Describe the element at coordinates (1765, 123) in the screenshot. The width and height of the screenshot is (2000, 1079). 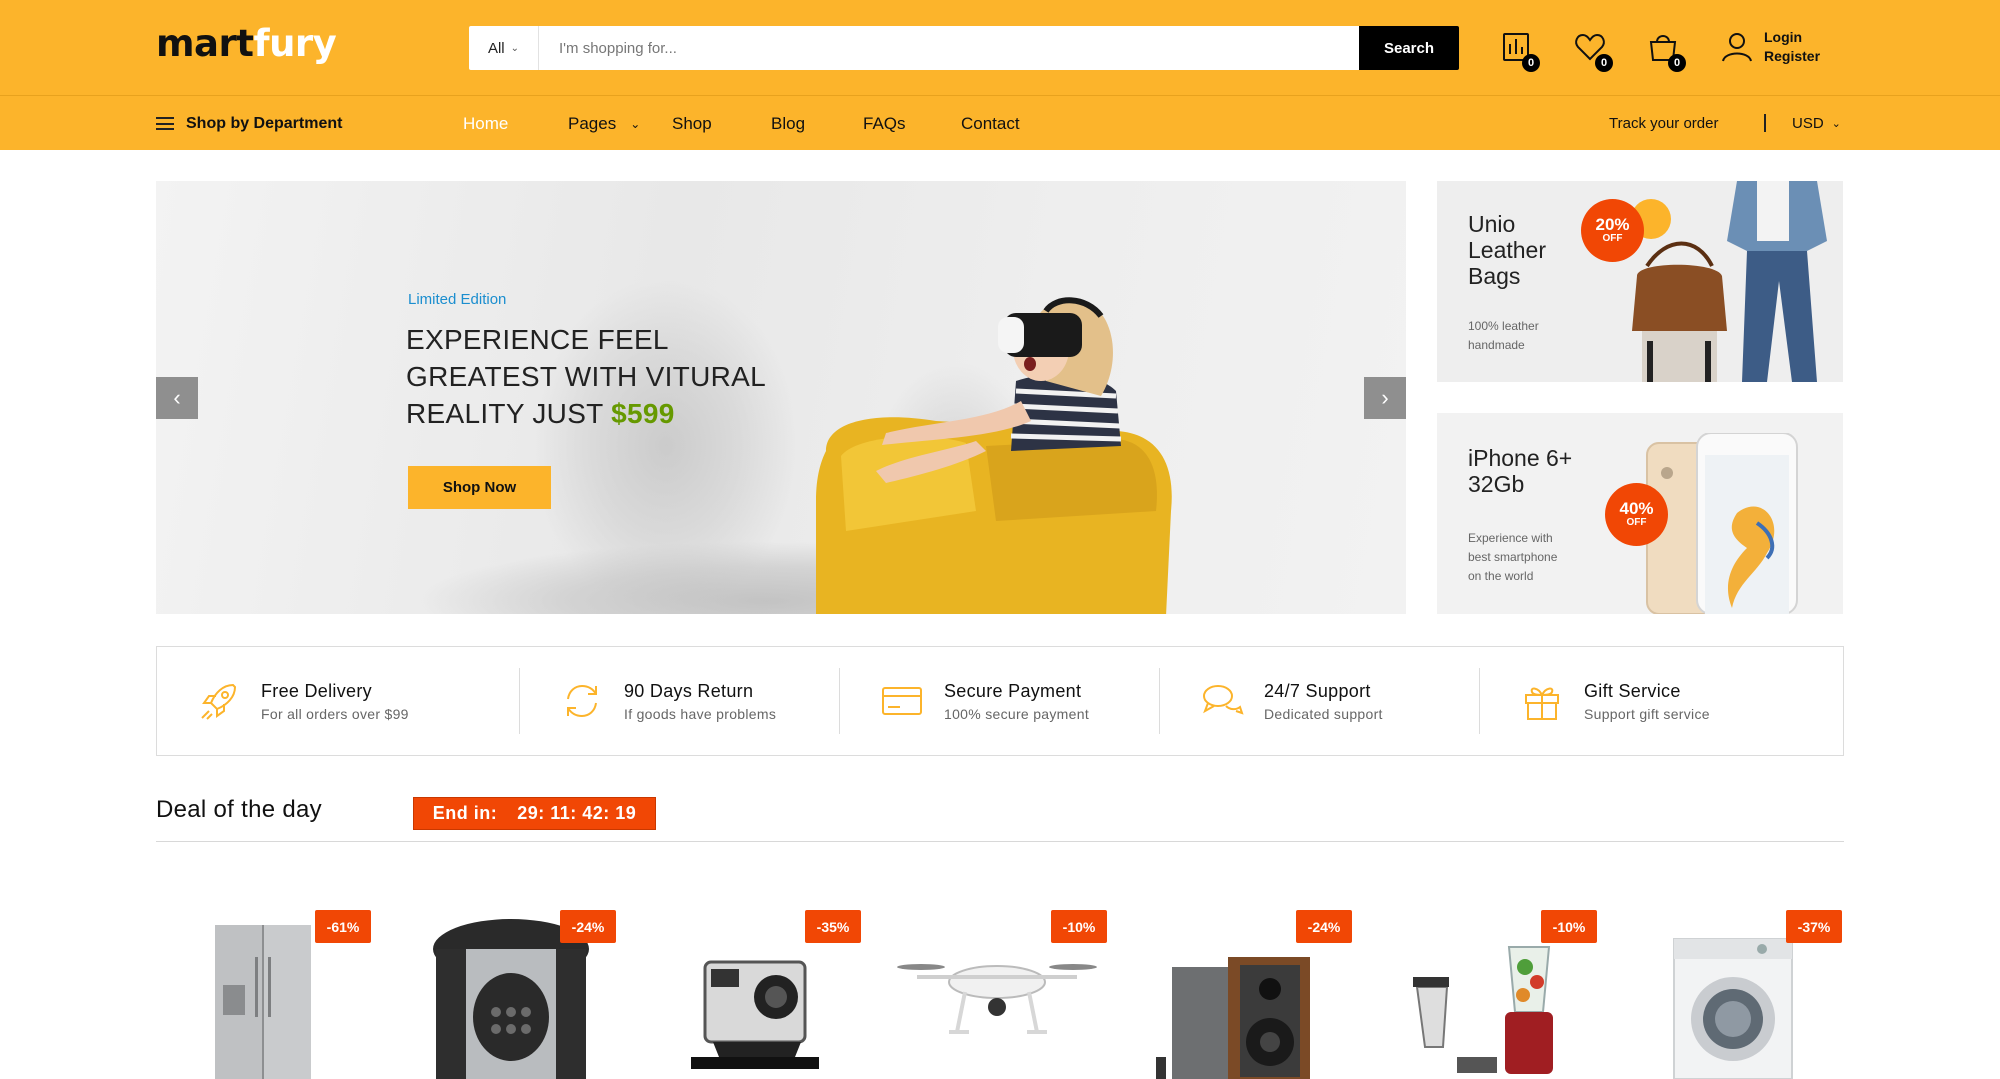
I see `nav-divider` at that location.